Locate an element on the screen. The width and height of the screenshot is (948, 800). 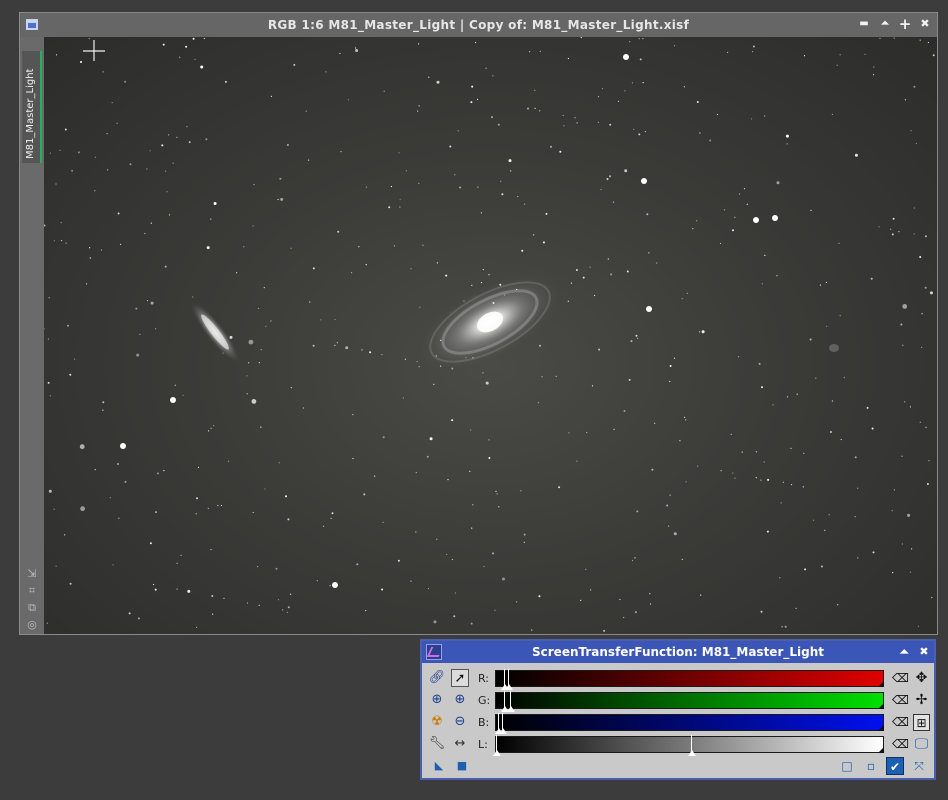
view-tab: M81_Master_Light is located at coordinates (32, 107).